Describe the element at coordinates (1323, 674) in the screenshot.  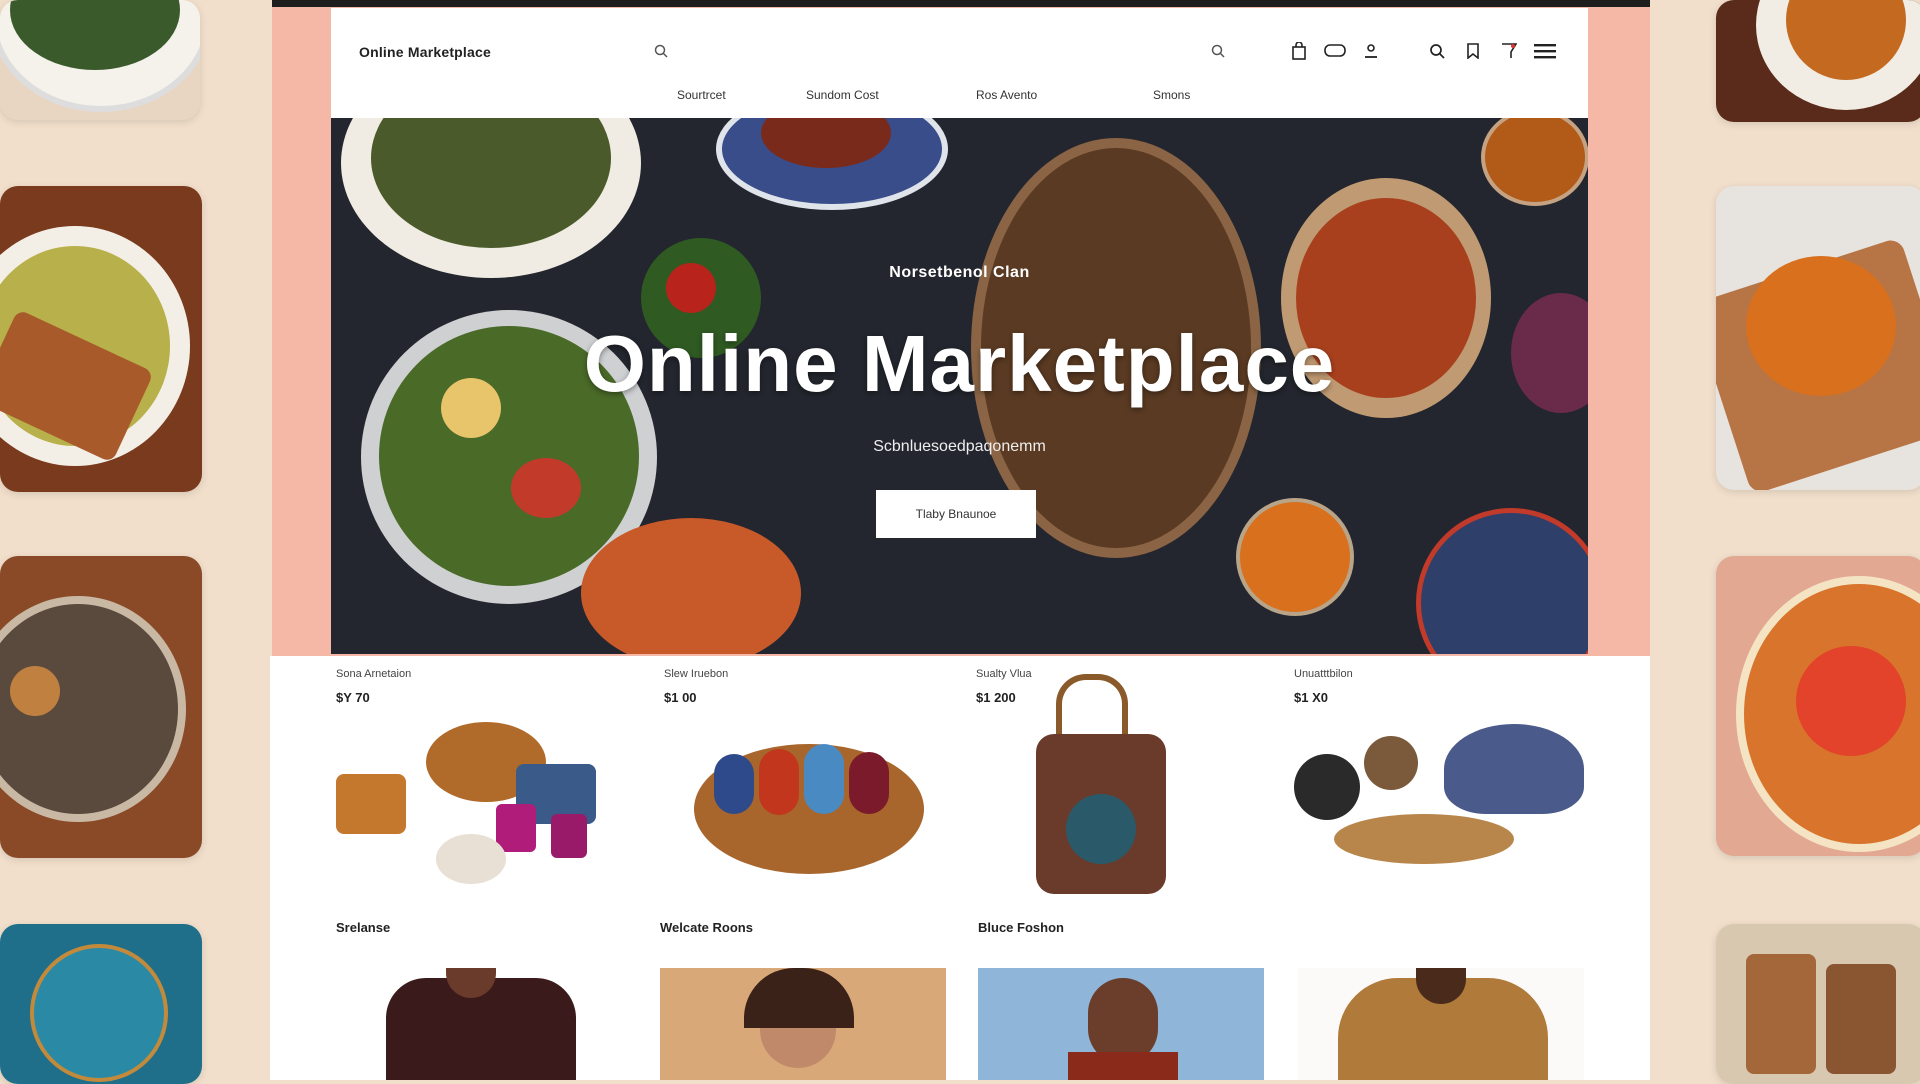
I see `product-name: Unuatttbilon` at that location.